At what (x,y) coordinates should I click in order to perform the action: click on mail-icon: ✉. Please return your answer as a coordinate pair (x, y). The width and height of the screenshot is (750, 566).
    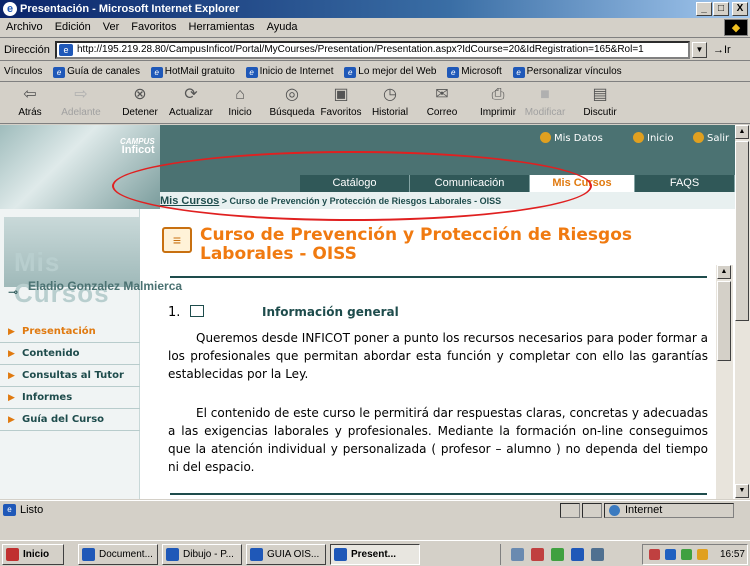
    Looking at the image, I should click on (442, 94).